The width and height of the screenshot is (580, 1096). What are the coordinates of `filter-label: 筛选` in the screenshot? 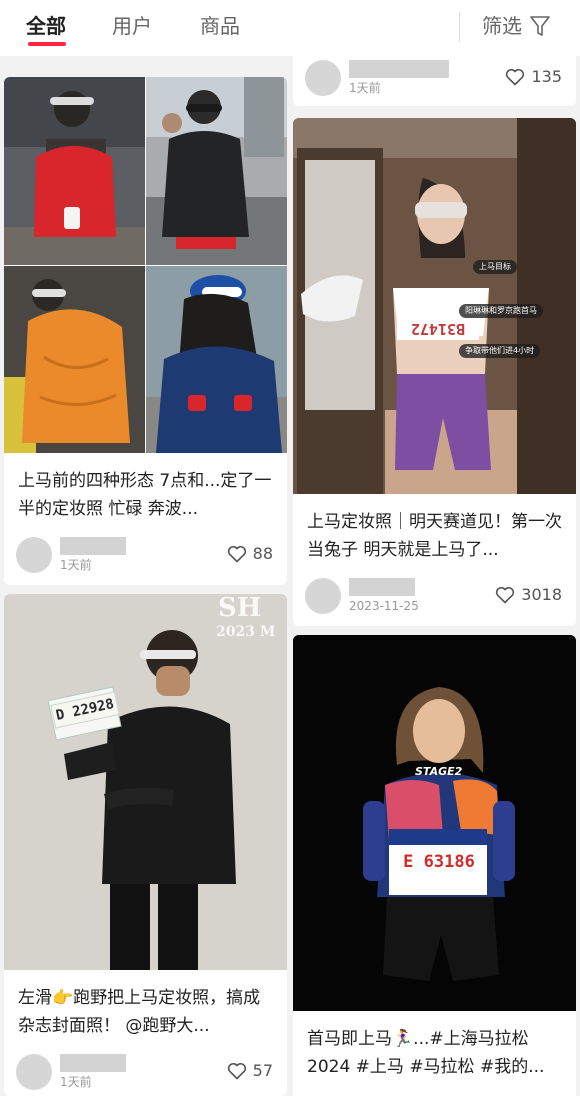 It's located at (502, 26).